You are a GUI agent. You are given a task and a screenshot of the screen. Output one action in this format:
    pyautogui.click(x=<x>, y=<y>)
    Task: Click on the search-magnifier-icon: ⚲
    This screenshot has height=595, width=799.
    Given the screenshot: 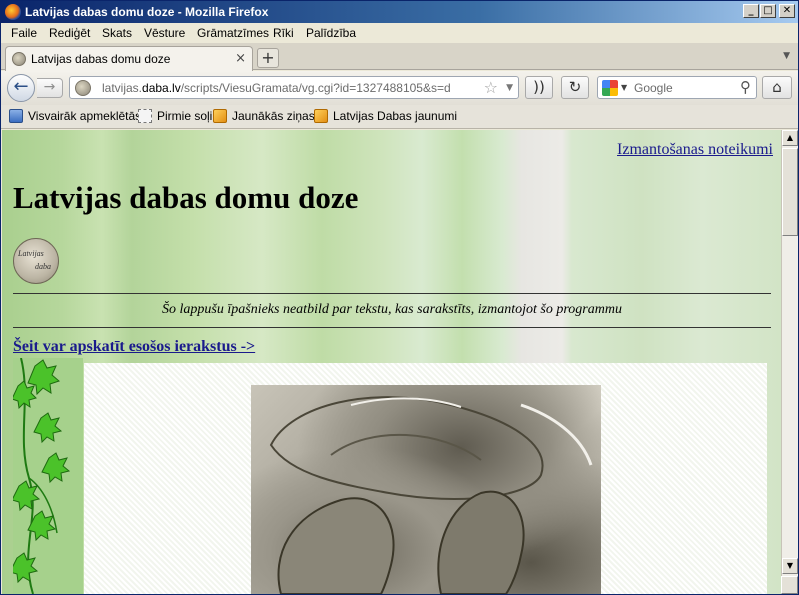 What is the action you would take?
    pyautogui.click(x=745, y=87)
    